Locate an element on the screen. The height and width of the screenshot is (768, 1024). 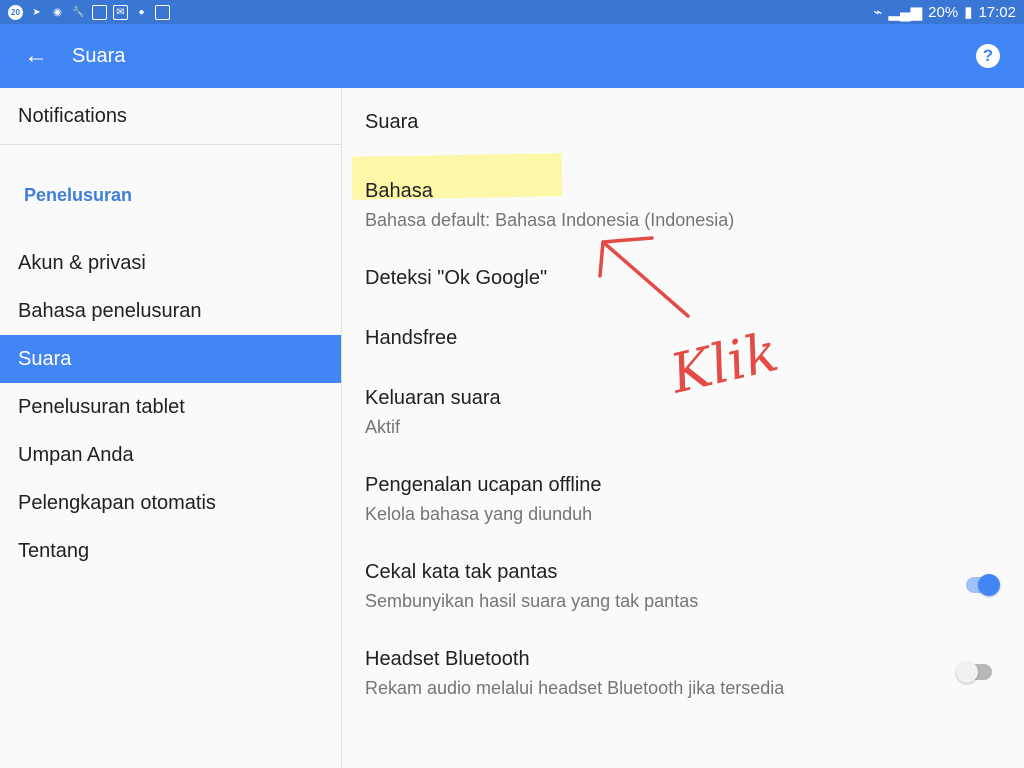
setting-bluetooth-title: Headset Bluetooth is located at coordinates (447, 659).